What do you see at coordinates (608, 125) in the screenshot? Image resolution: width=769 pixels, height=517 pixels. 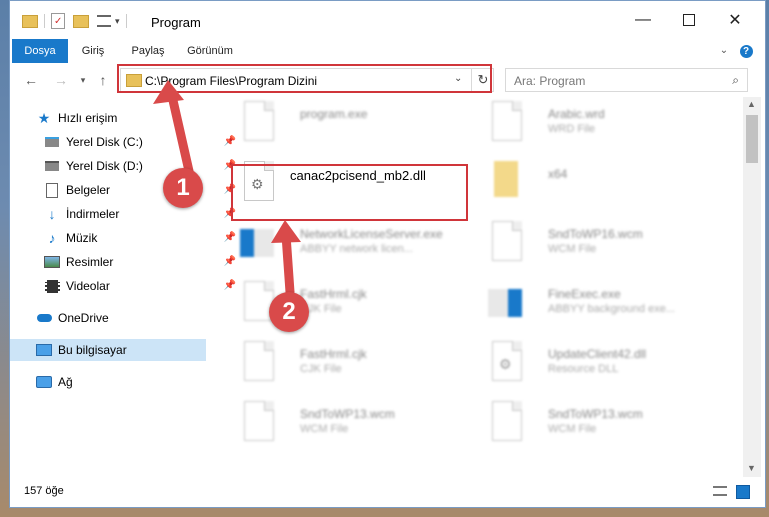 I see `file-item: Arabic.wrd WRD File` at bounding box center [608, 125].